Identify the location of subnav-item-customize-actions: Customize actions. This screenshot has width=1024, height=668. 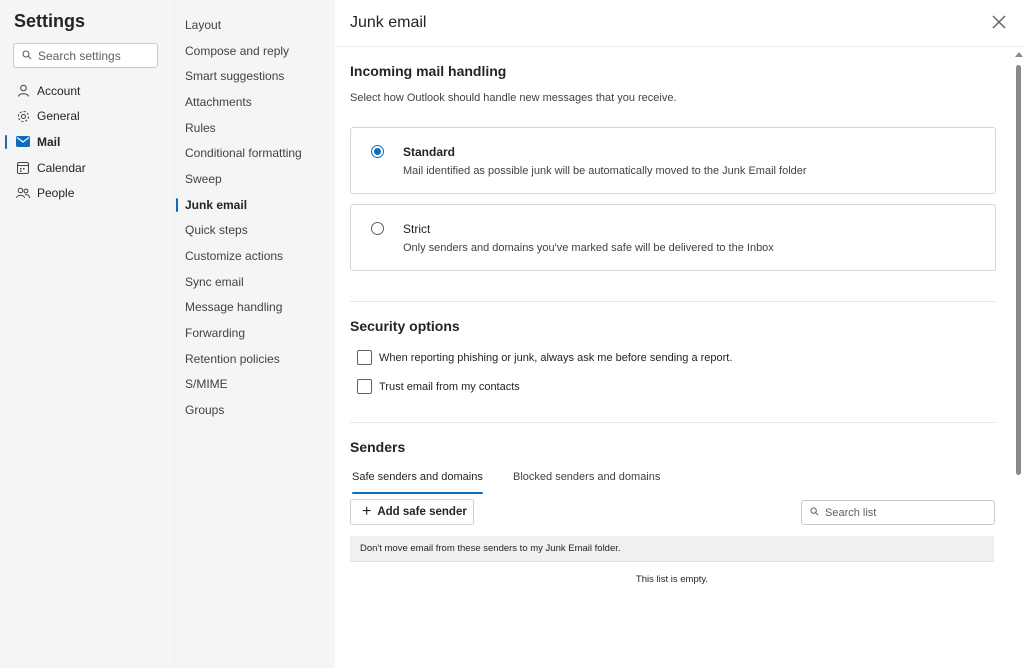
(255, 256).